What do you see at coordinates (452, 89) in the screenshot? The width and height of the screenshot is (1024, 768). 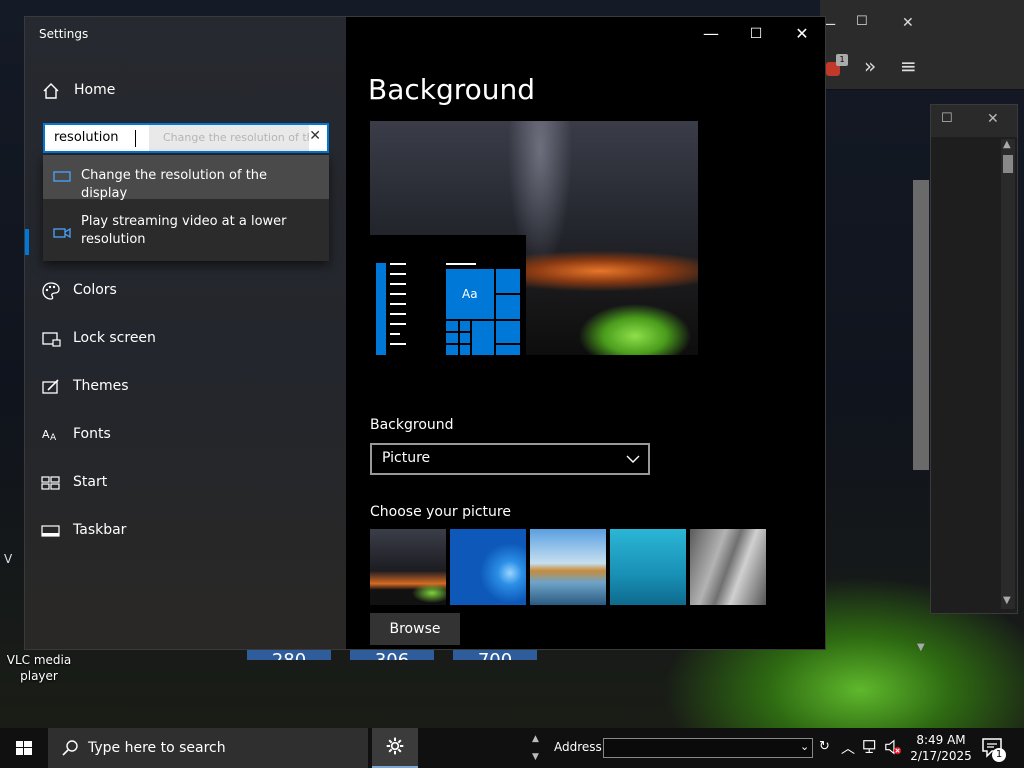 I see `page-title: Background` at bounding box center [452, 89].